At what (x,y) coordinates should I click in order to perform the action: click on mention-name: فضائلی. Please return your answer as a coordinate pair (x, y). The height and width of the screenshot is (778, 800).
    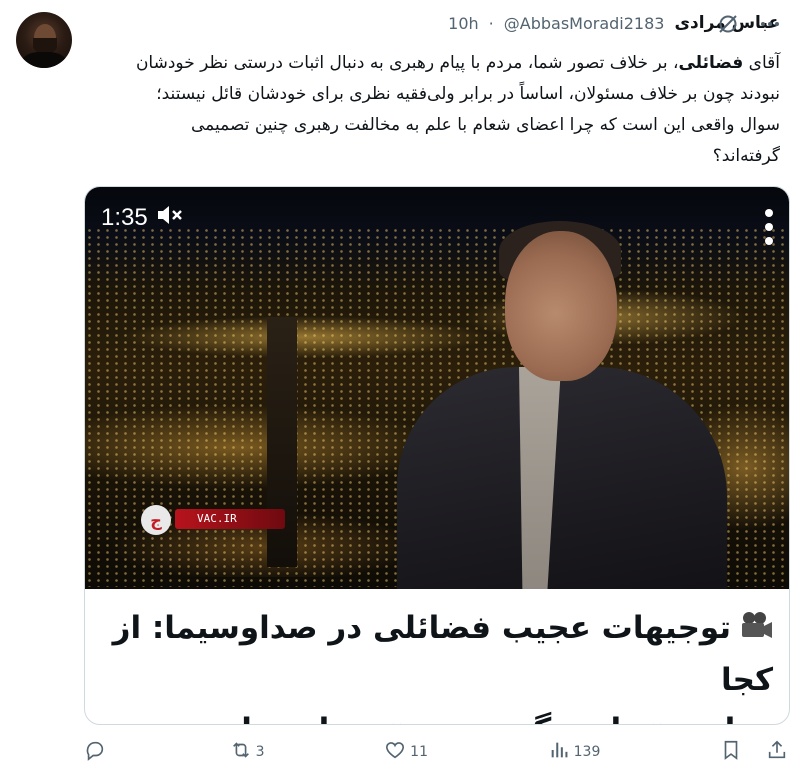
    Looking at the image, I should click on (711, 63).